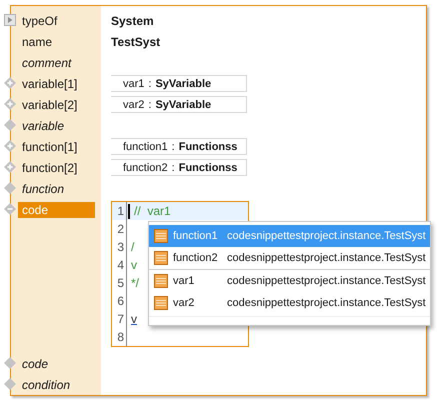  Describe the element at coordinates (135, 41) in the screenshot. I see `property-value: TestSyst` at that location.